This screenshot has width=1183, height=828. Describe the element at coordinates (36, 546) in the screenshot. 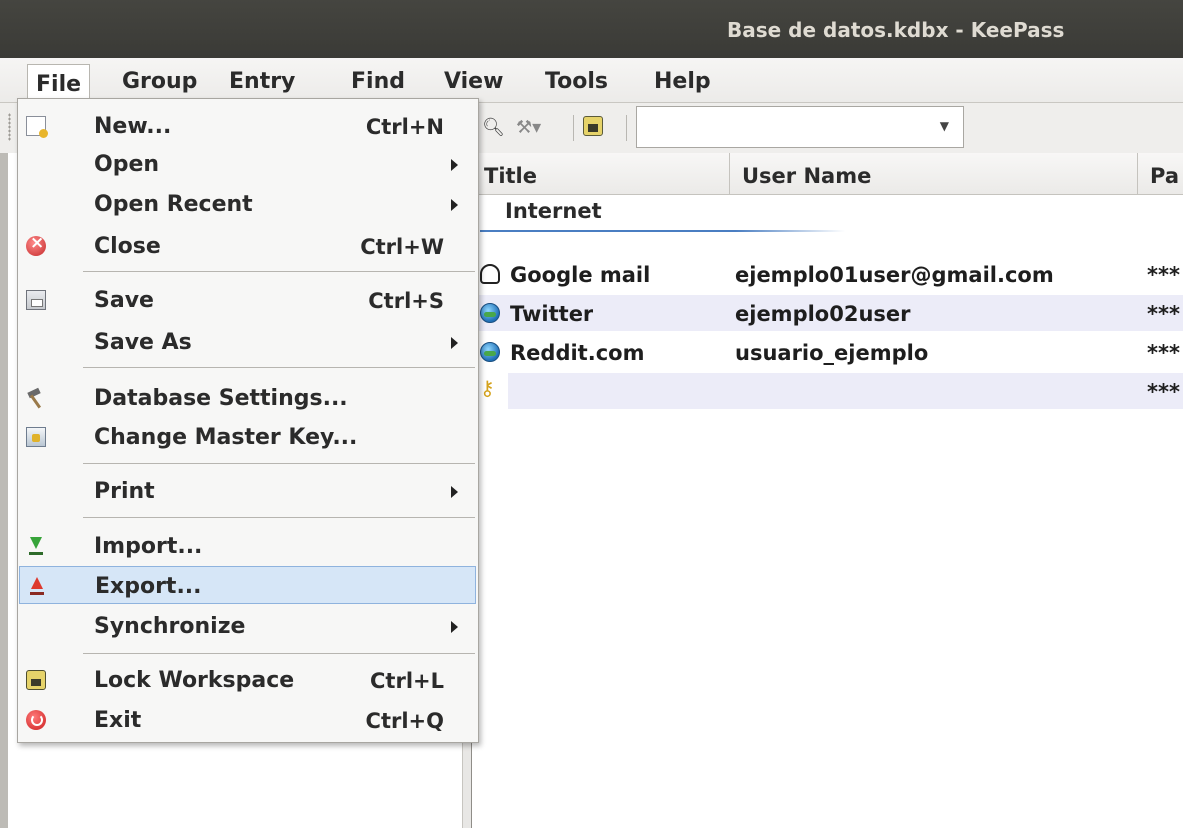

I see `import-icon` at that location.